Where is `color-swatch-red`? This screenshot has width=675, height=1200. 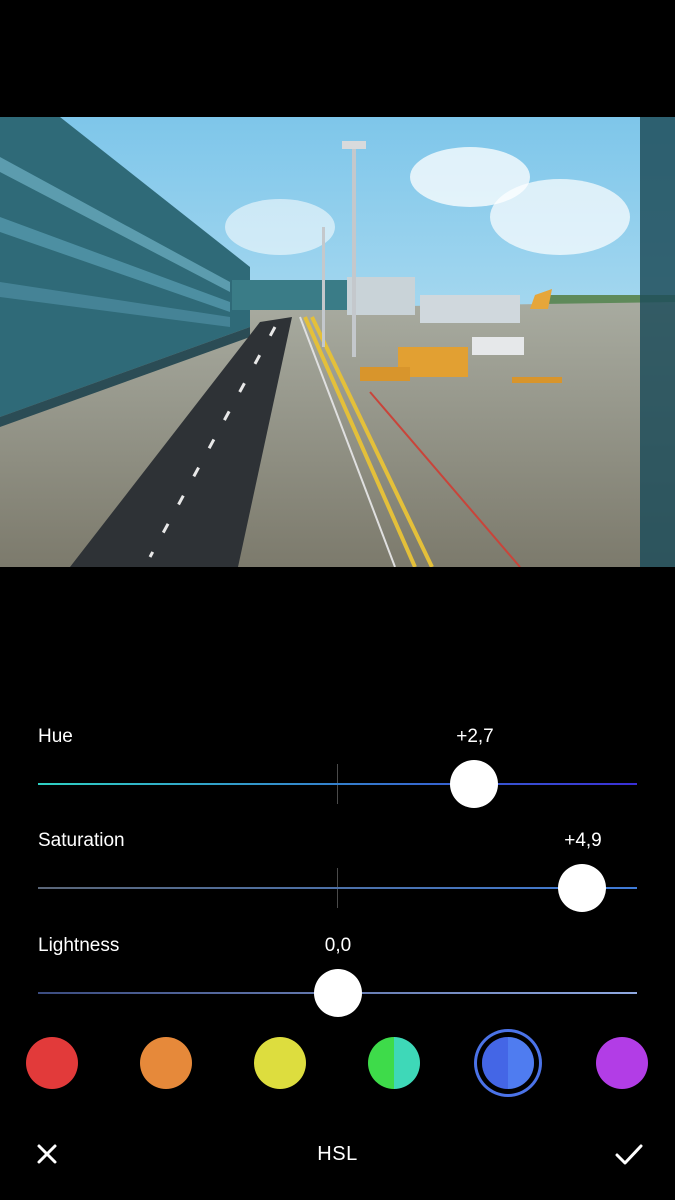 color-swatch-red is located at coordinates (52, 1063).